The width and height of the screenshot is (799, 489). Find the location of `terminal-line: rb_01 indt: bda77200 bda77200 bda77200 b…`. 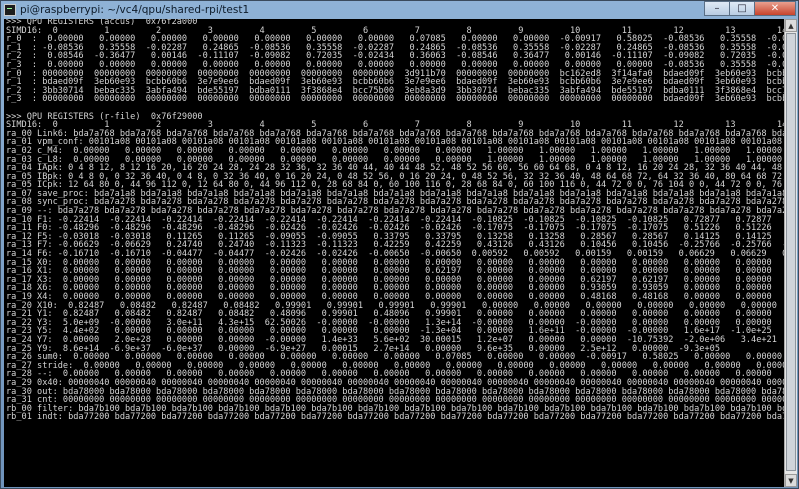

terminal-line: rb_01 indt: bda77200 bda77200 bda77200 b… is located at coordinates (395, 417).